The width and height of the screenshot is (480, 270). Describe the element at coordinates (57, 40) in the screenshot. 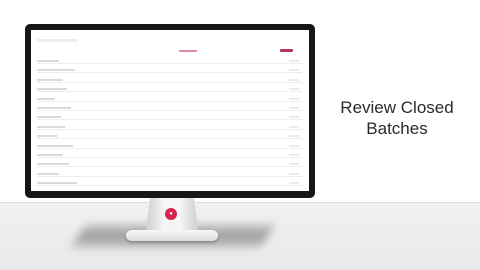

I see `app-title-placeholder` at that location.